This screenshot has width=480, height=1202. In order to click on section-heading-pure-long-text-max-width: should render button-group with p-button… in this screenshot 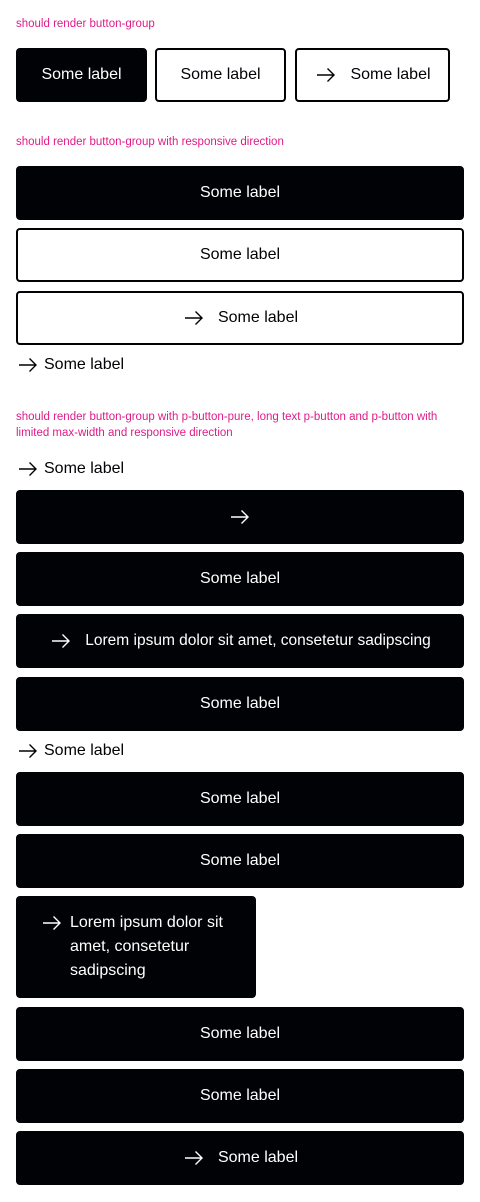, I will do `click(227, 425)`.